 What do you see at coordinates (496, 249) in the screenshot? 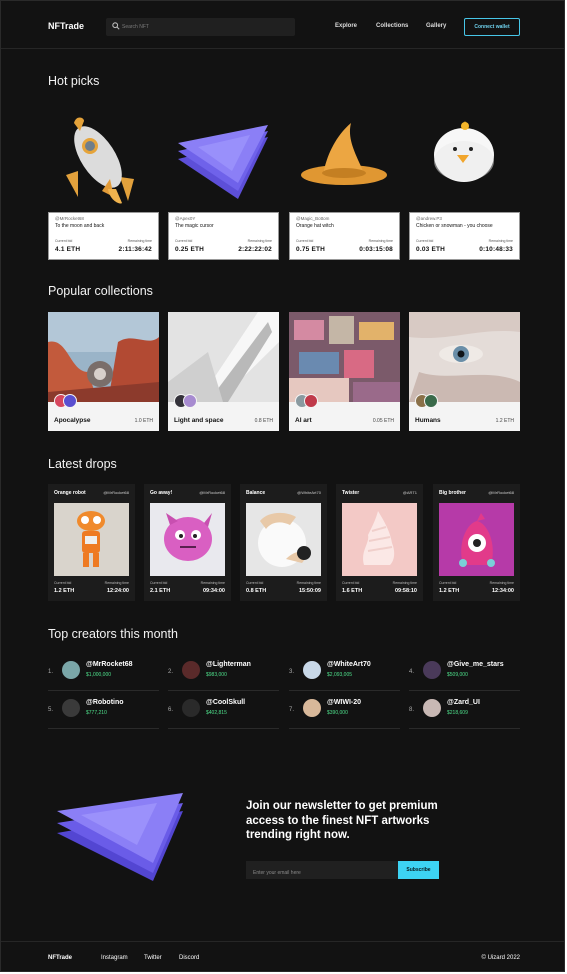
I see `time-value: 0:10:48:33` at bounding box center [496, 249].